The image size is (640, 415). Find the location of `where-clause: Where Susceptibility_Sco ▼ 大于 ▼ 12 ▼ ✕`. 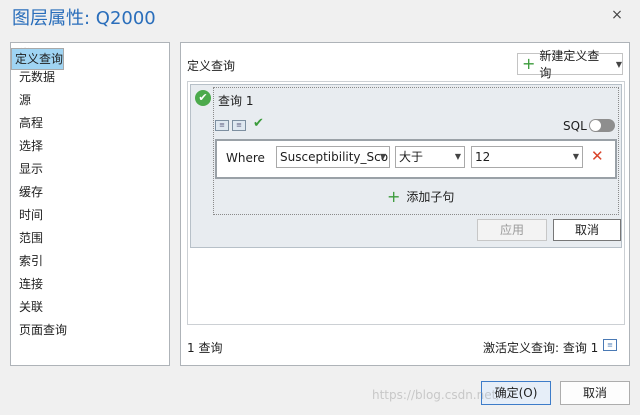

where-clause: Where Susceptibility_Sco ▼ 大于 ▼ 12 ▼ ✕ is located at coordinates (416, 159).